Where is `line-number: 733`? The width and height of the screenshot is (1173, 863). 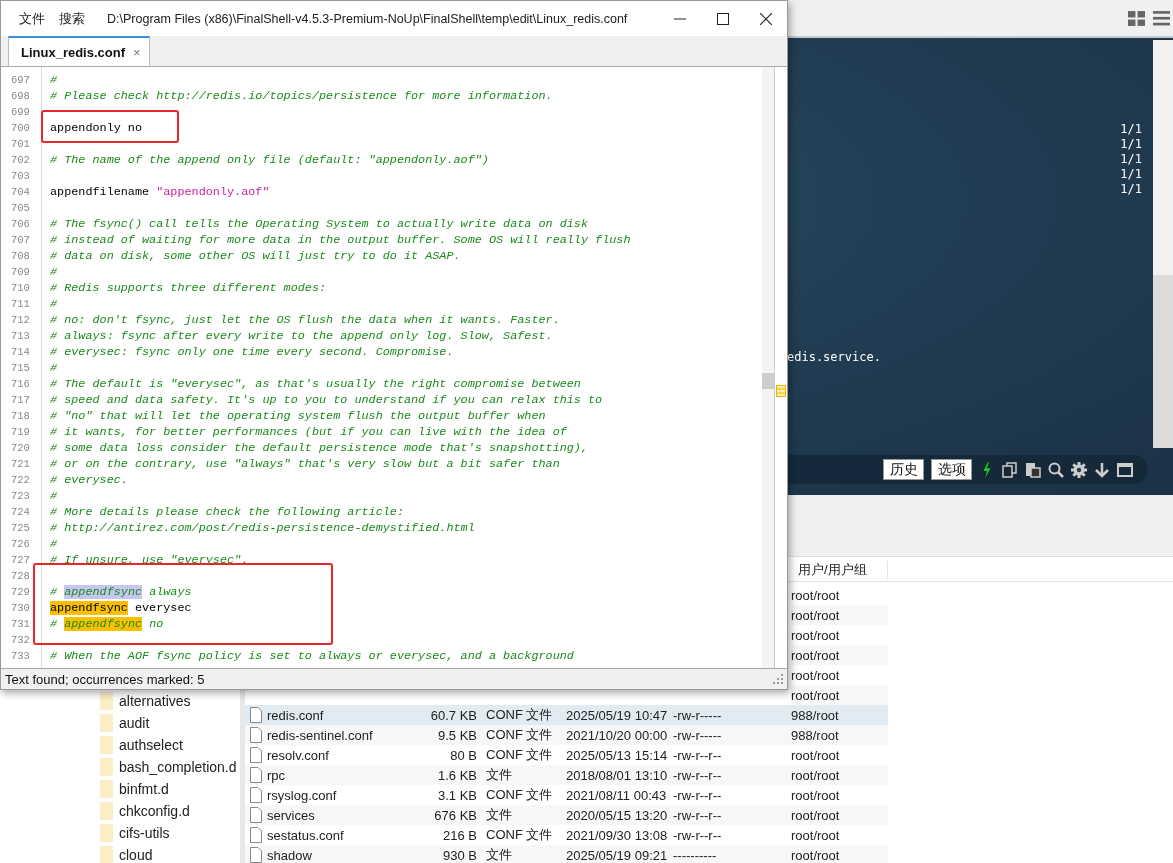 line-number: 733 is located at coordinates (20, 656).